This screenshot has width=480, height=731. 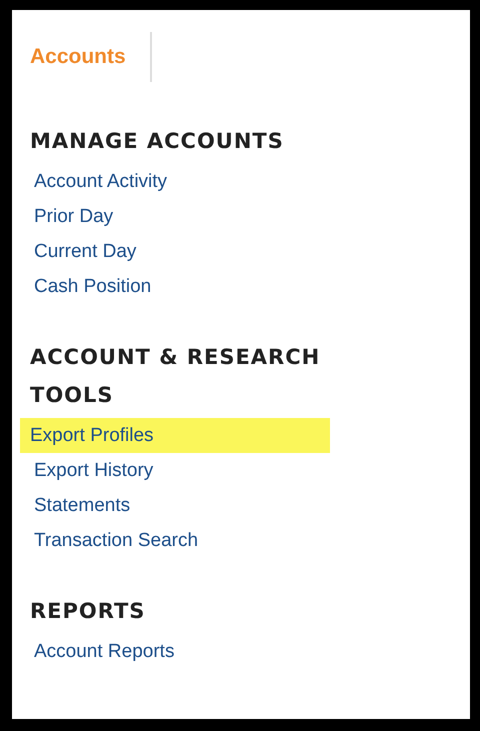 What do you see at coordinates (72, 216) in the screenshot?
I see `menu-link: Prior Day` at bounding box center [72, 216].